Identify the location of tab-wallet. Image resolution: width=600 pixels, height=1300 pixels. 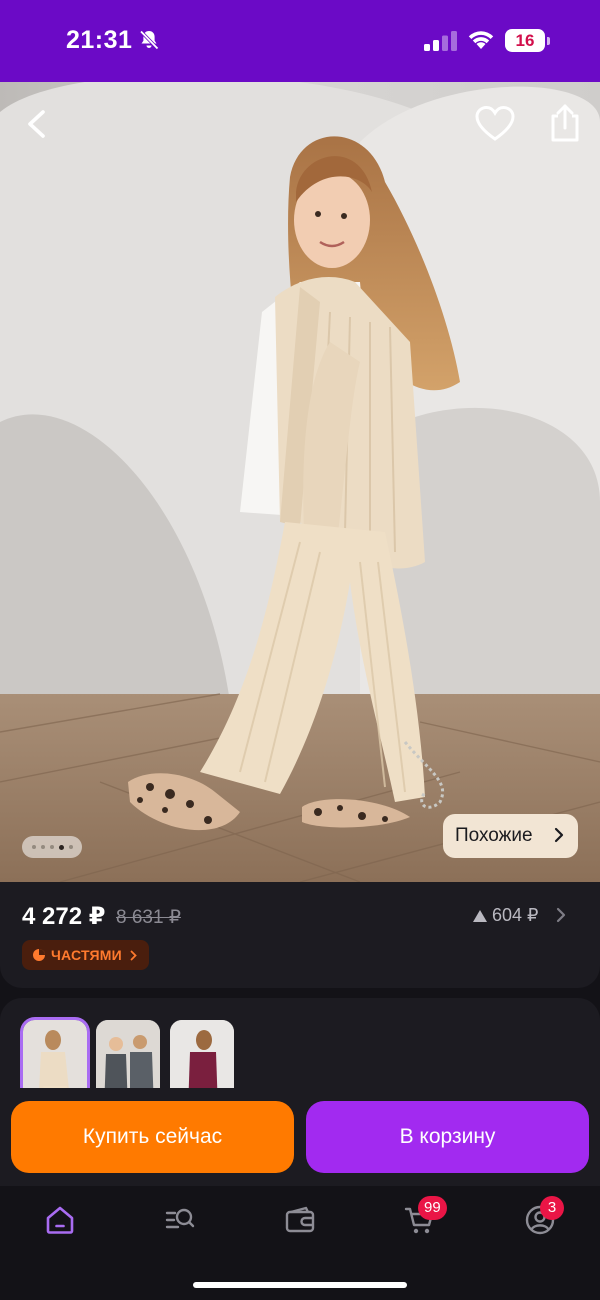
(300, 1220).